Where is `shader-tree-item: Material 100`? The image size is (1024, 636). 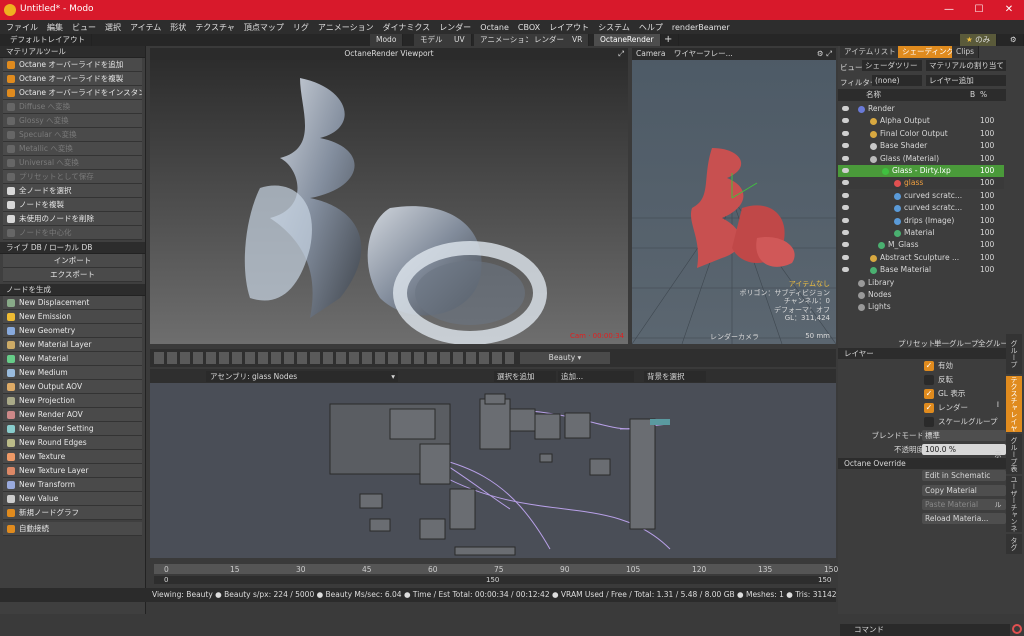
shader-tree-item: Material 100 is located at coordinates (921, 233).